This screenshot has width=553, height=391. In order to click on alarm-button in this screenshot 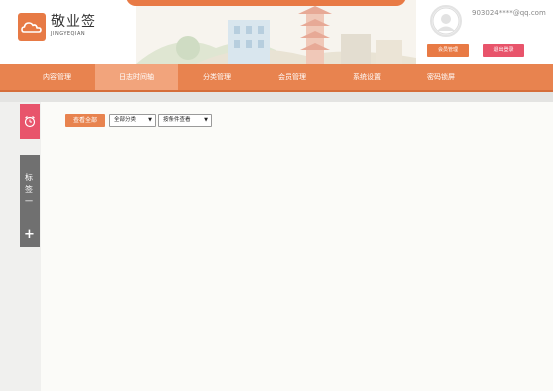, I will do `click(30, 121)`.